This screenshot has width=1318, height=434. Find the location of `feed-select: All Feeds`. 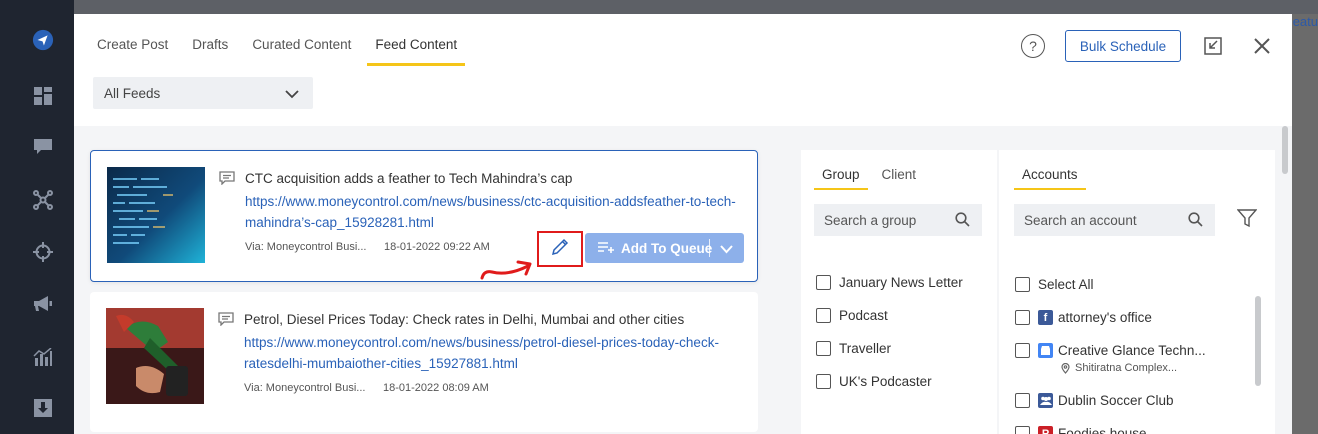

feed-select: All Feeds is located at coordinates (203, 93).